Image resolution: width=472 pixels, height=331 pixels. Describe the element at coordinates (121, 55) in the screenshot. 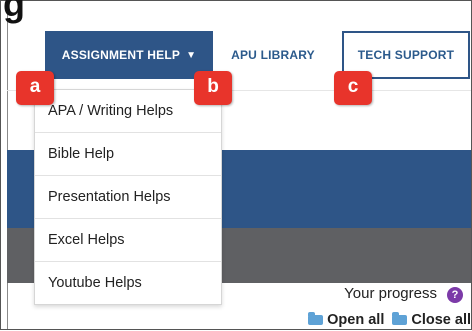

I see `assignment-help-label: ASSIGNMENT HELP` at that location.